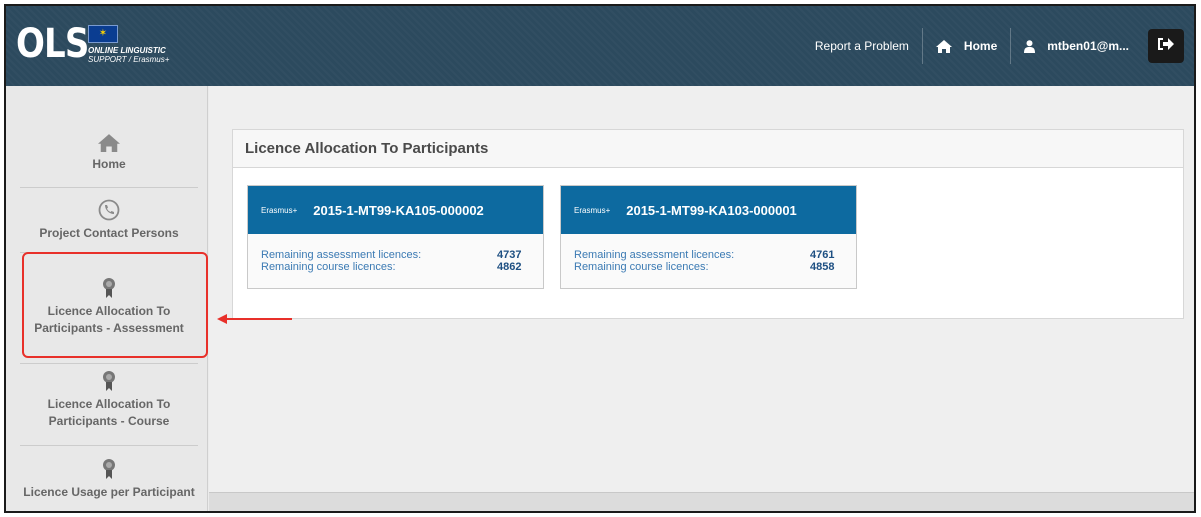 The width and height of the screenshot is (1201, 517). Describe the element at coordinates (1030, 46) in the screenshot. I see `user-icon` at that location.